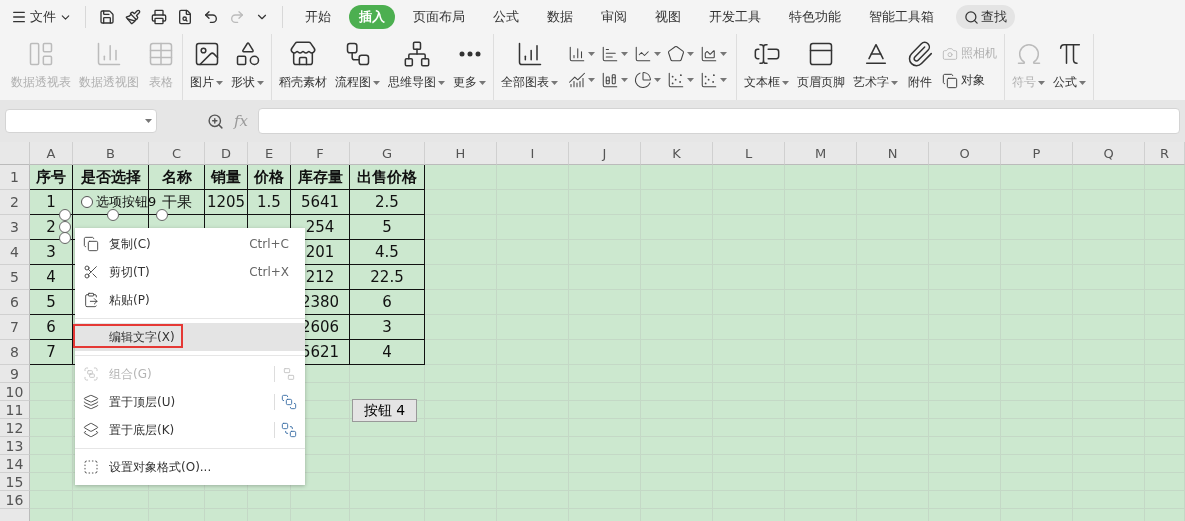 The height and width of the screenshot is (521, 1185). What do you see at coordinates (215, 121) in the screenshot?
I see `zoom-icon` at bounding box center [215, 121].